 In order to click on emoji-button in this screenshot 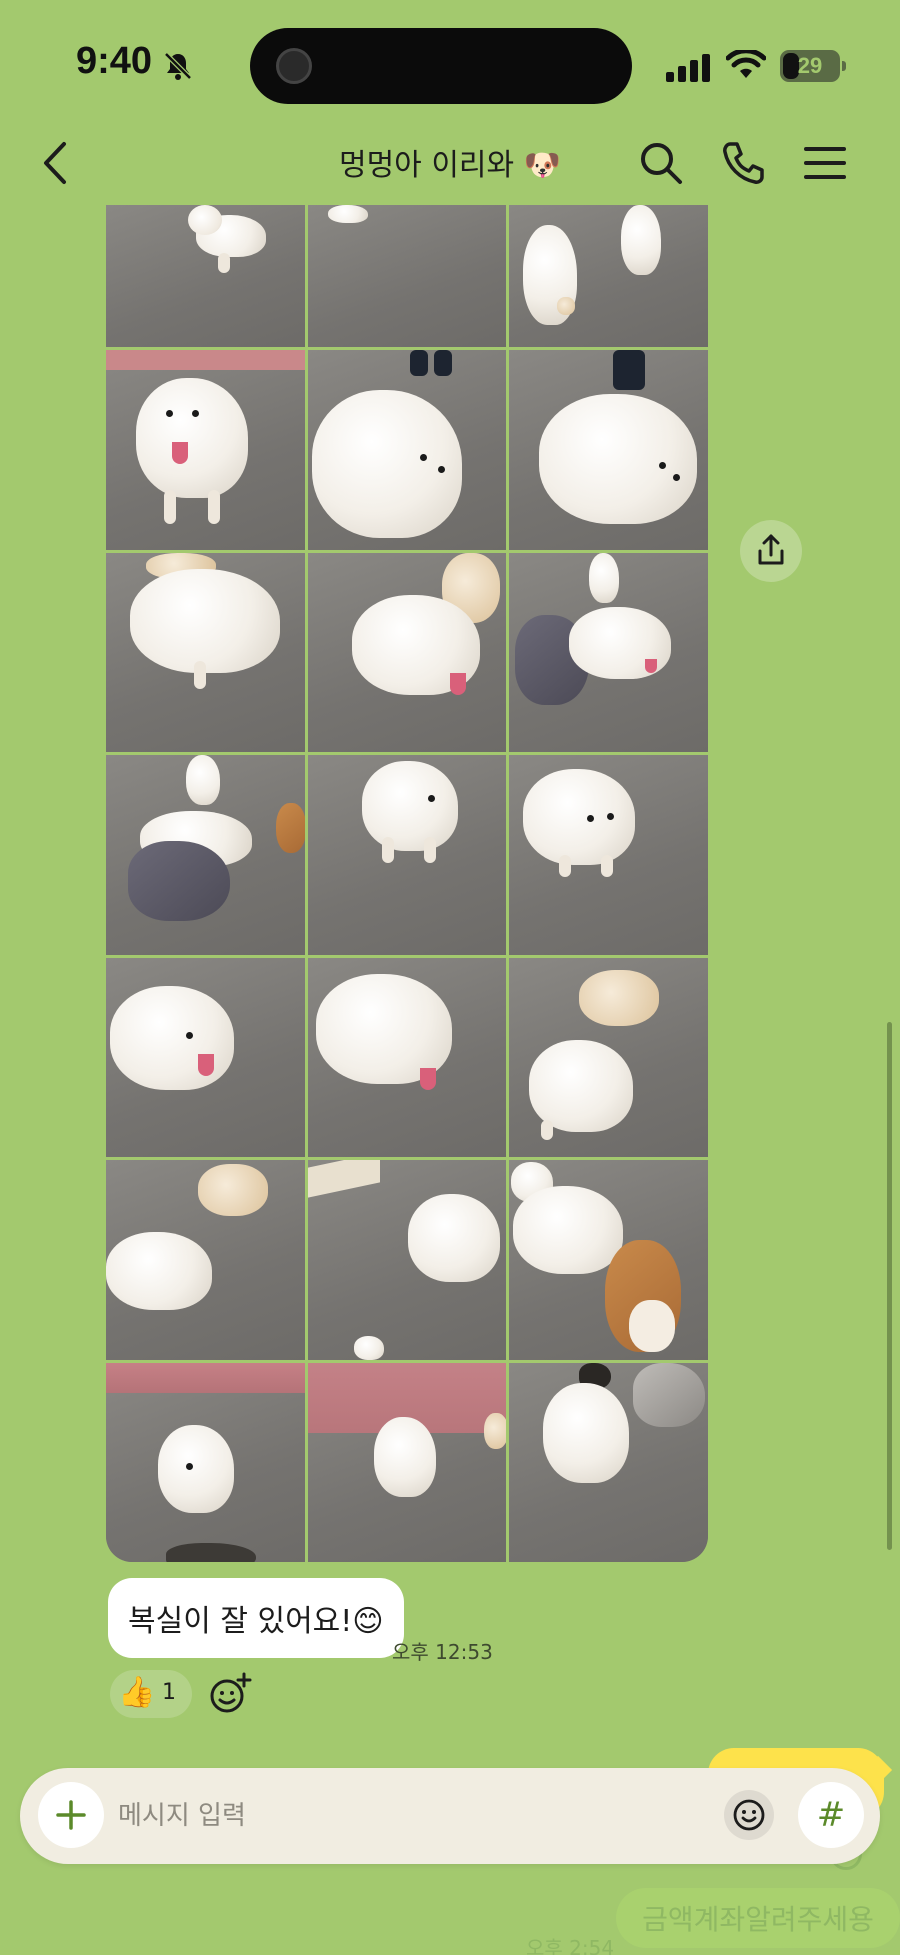, I will do `click(749, 1815)`.